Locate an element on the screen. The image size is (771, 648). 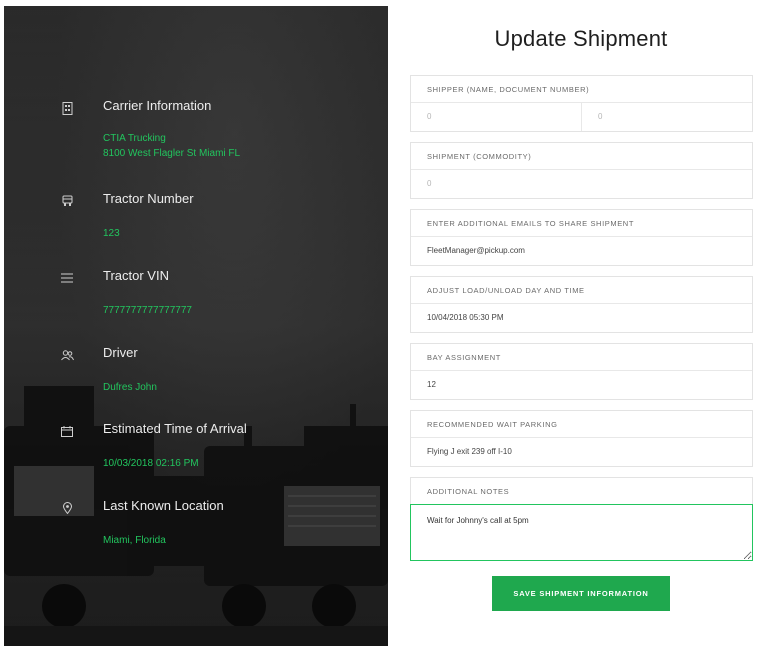
tractor-vin-title: Tractor VIN is located at coordinates (136, 275).